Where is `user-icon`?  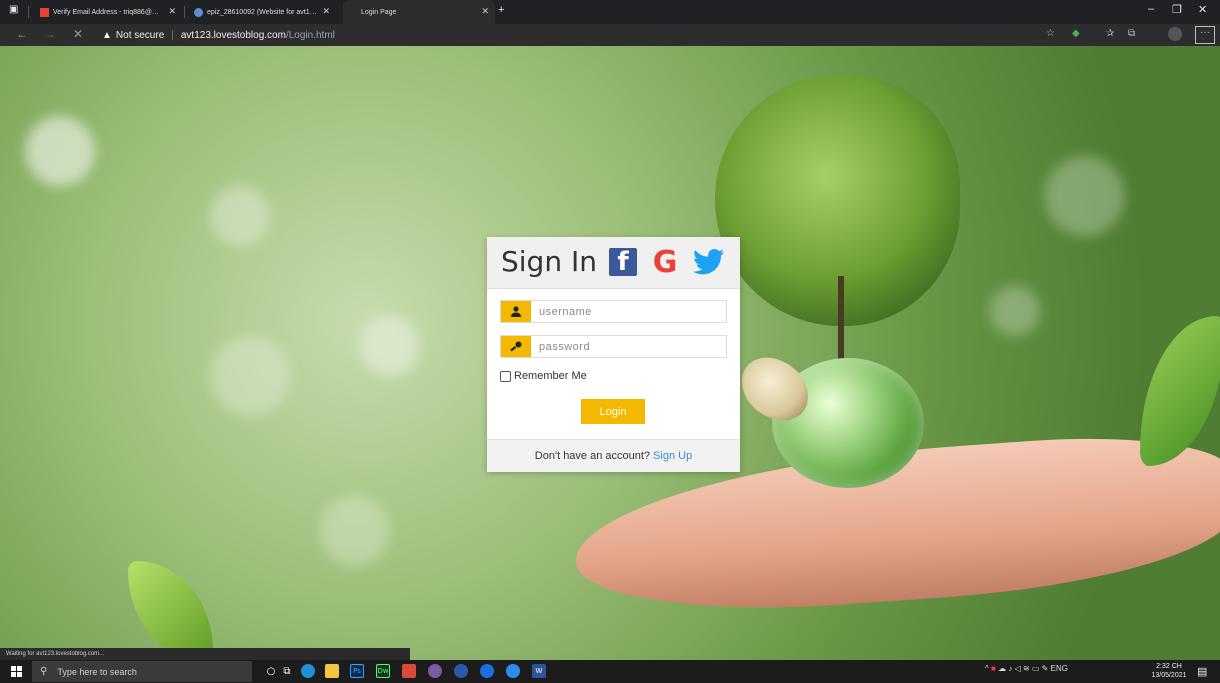 user-icon is located at coordinates (516, 311).